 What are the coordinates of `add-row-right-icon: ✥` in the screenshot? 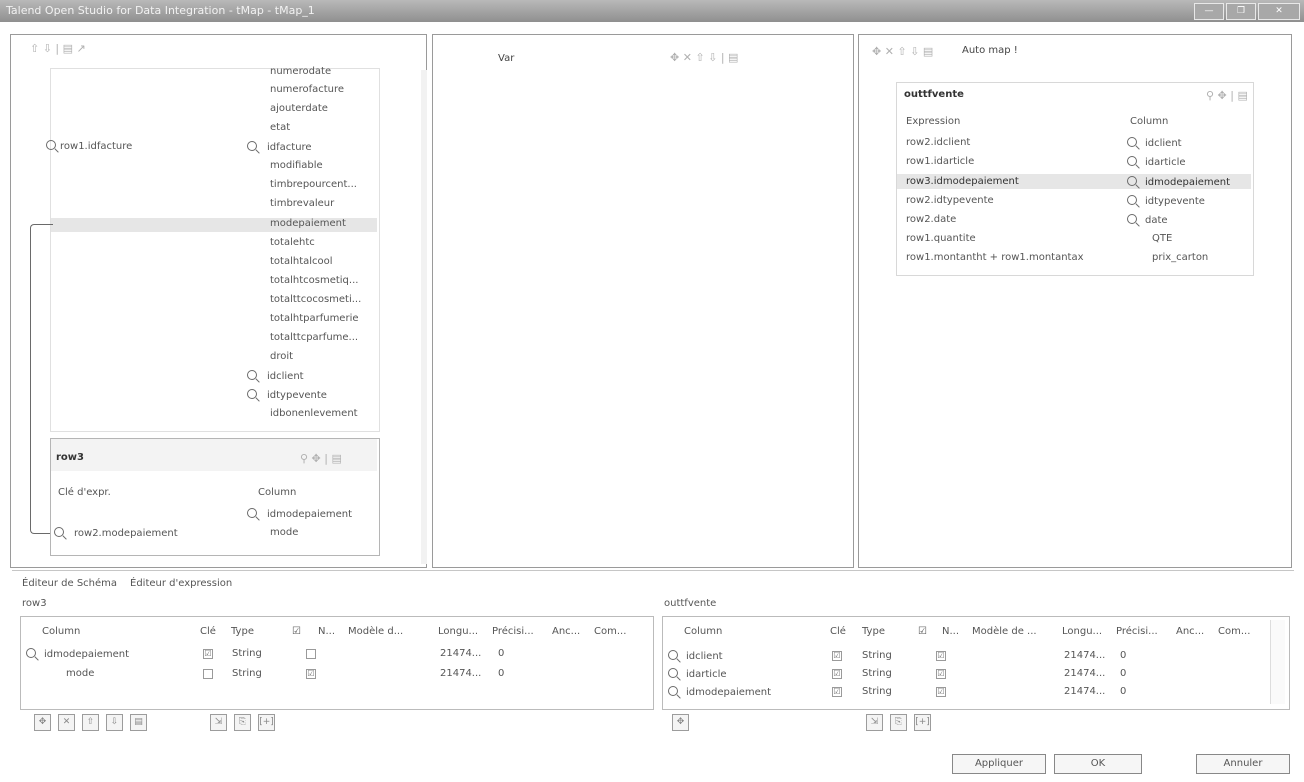 It's located at (680, 722).